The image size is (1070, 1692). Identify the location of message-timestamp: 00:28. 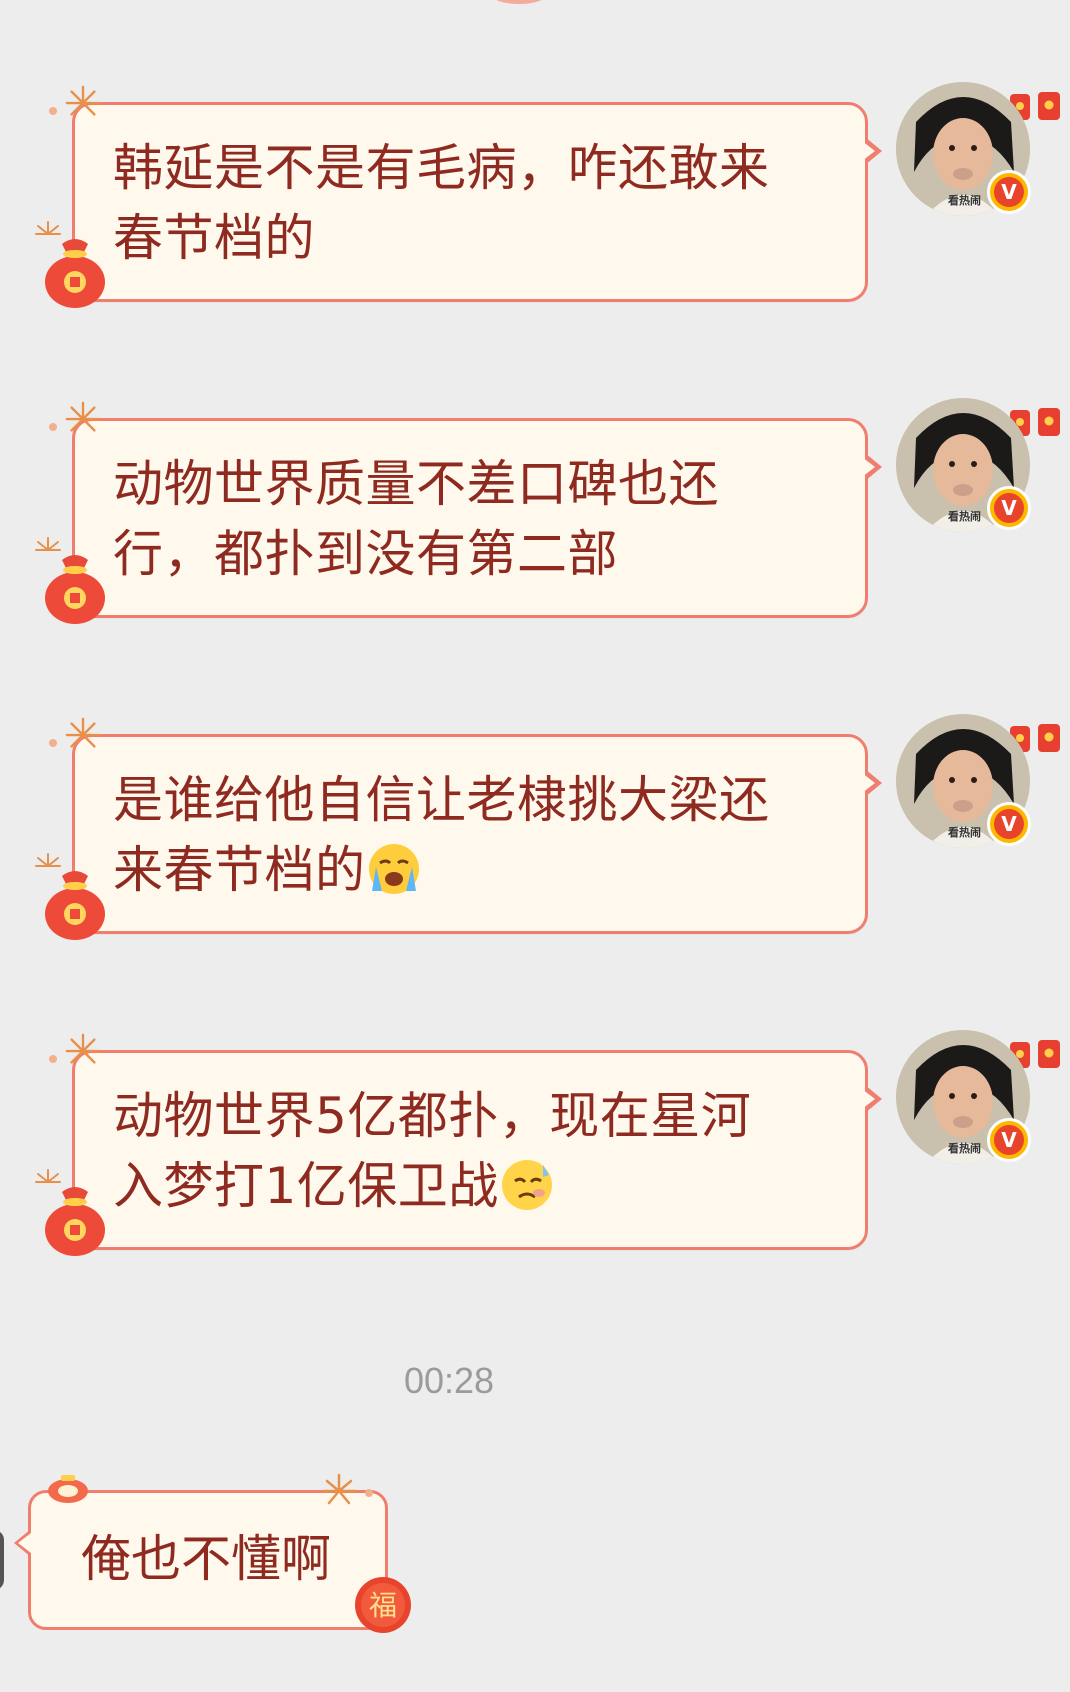
(449, 1380).